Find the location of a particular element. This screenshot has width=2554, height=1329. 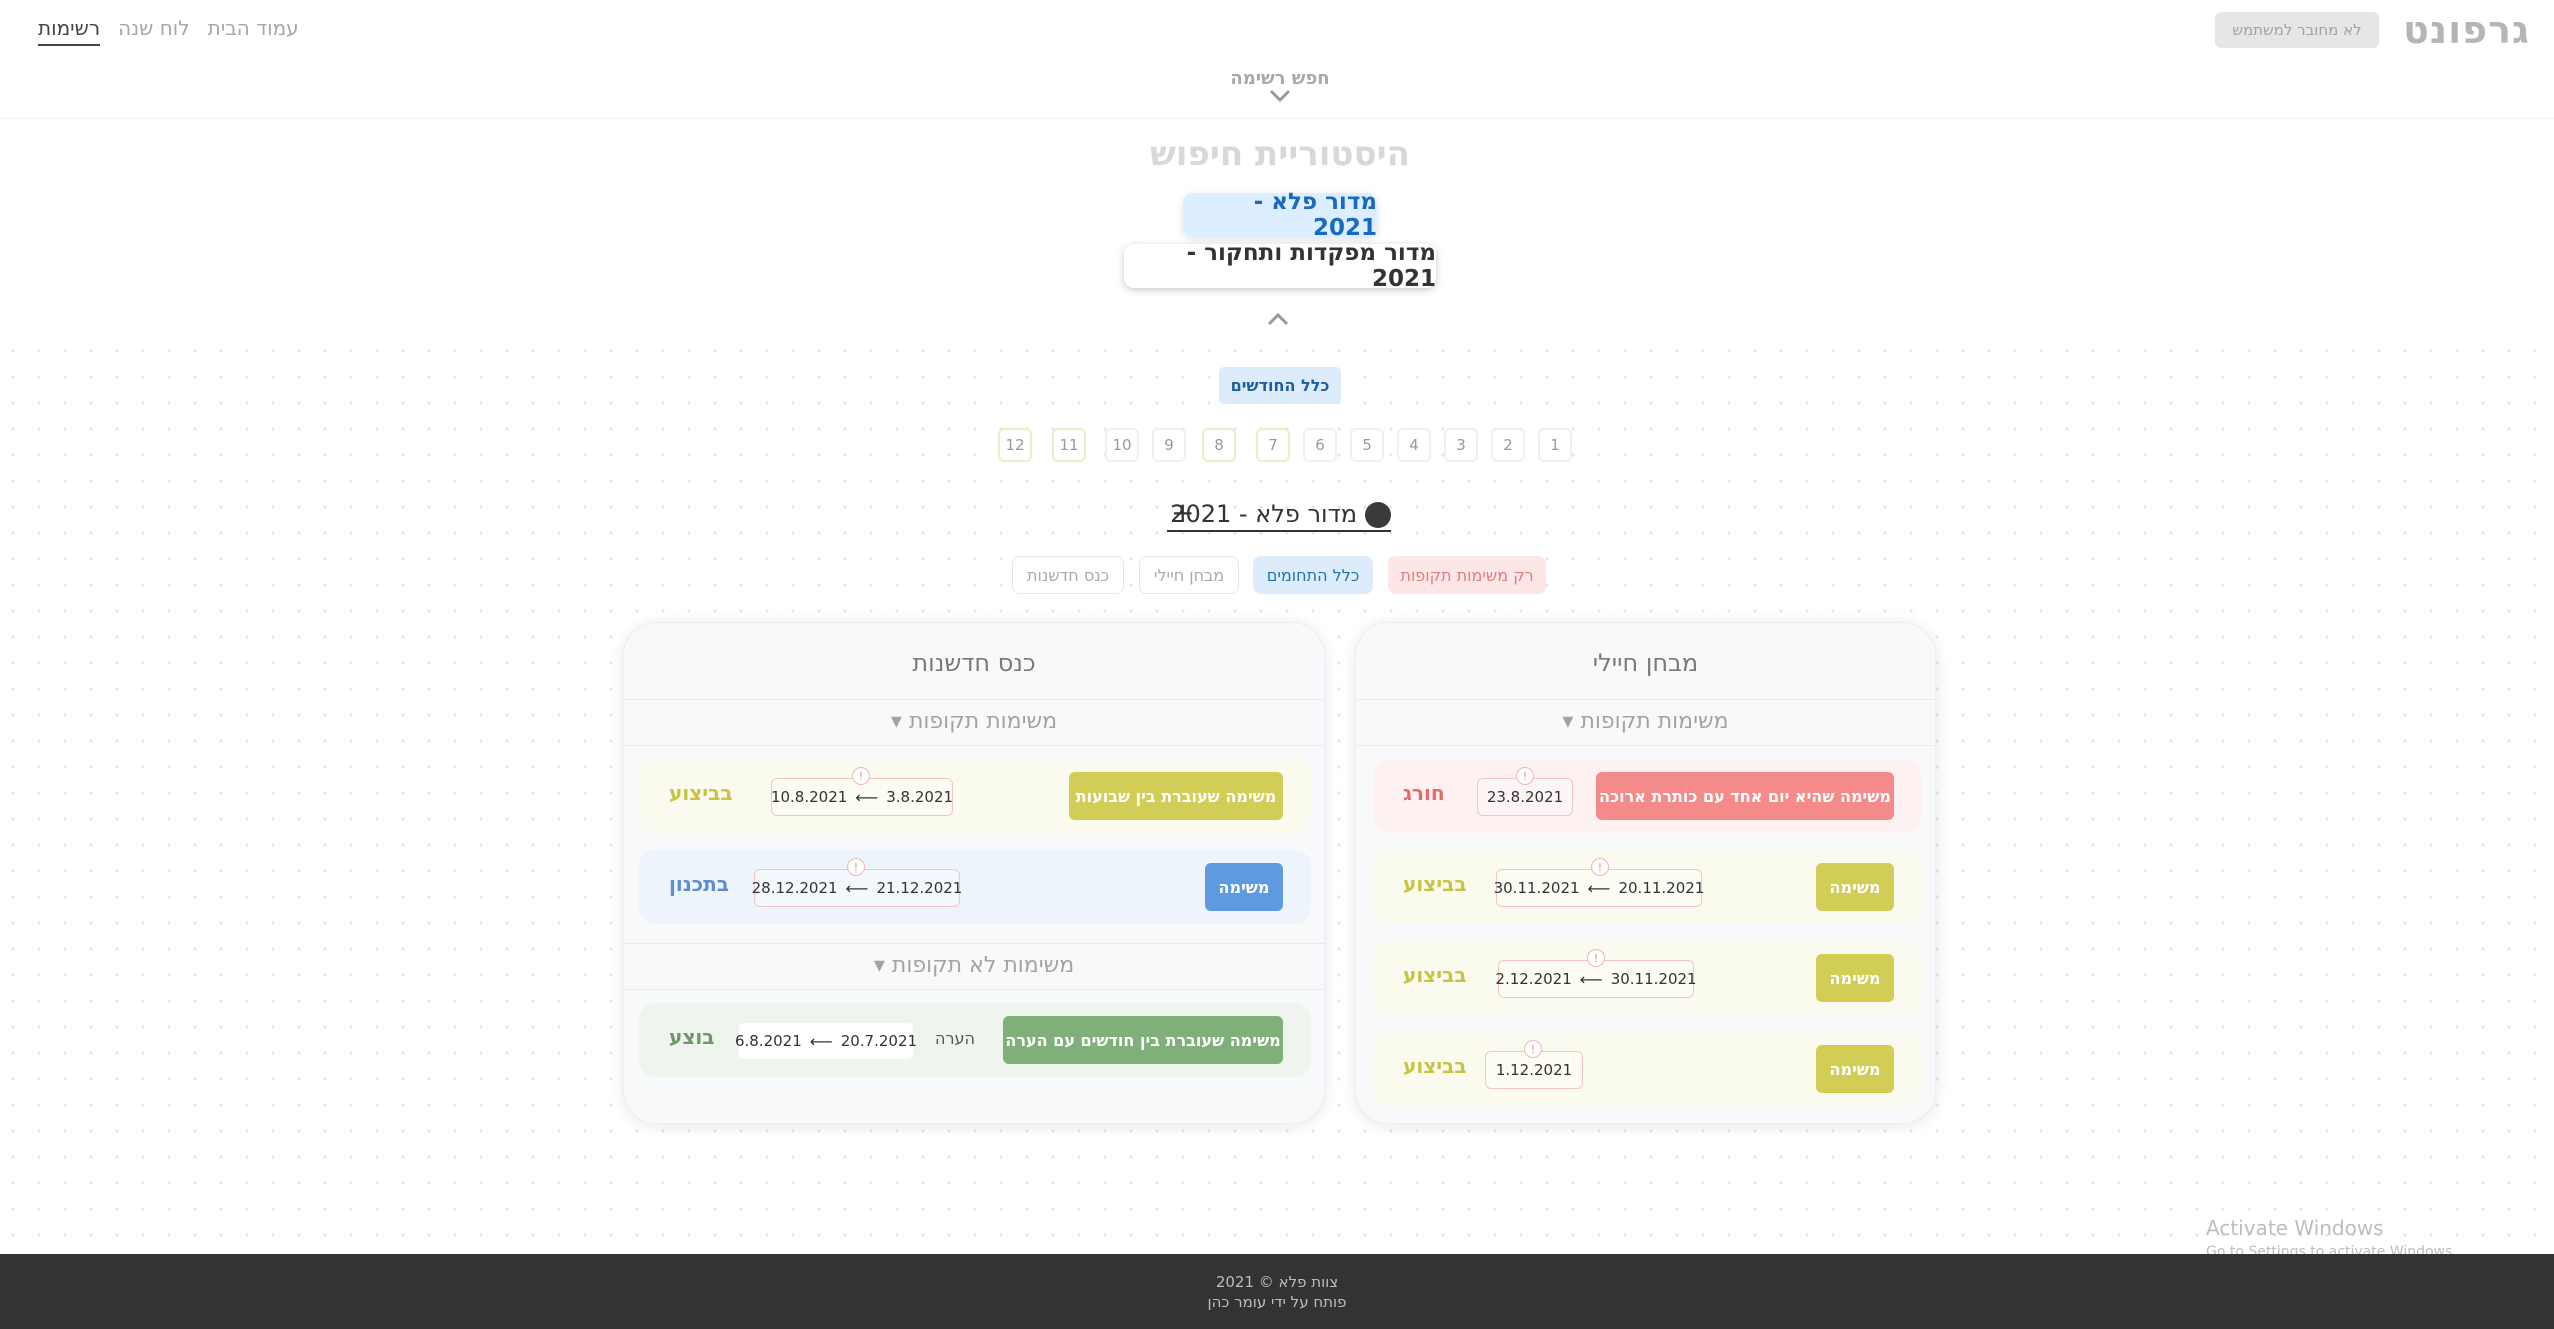

task-note-label: הערה is located at coordinates (955, 1038).